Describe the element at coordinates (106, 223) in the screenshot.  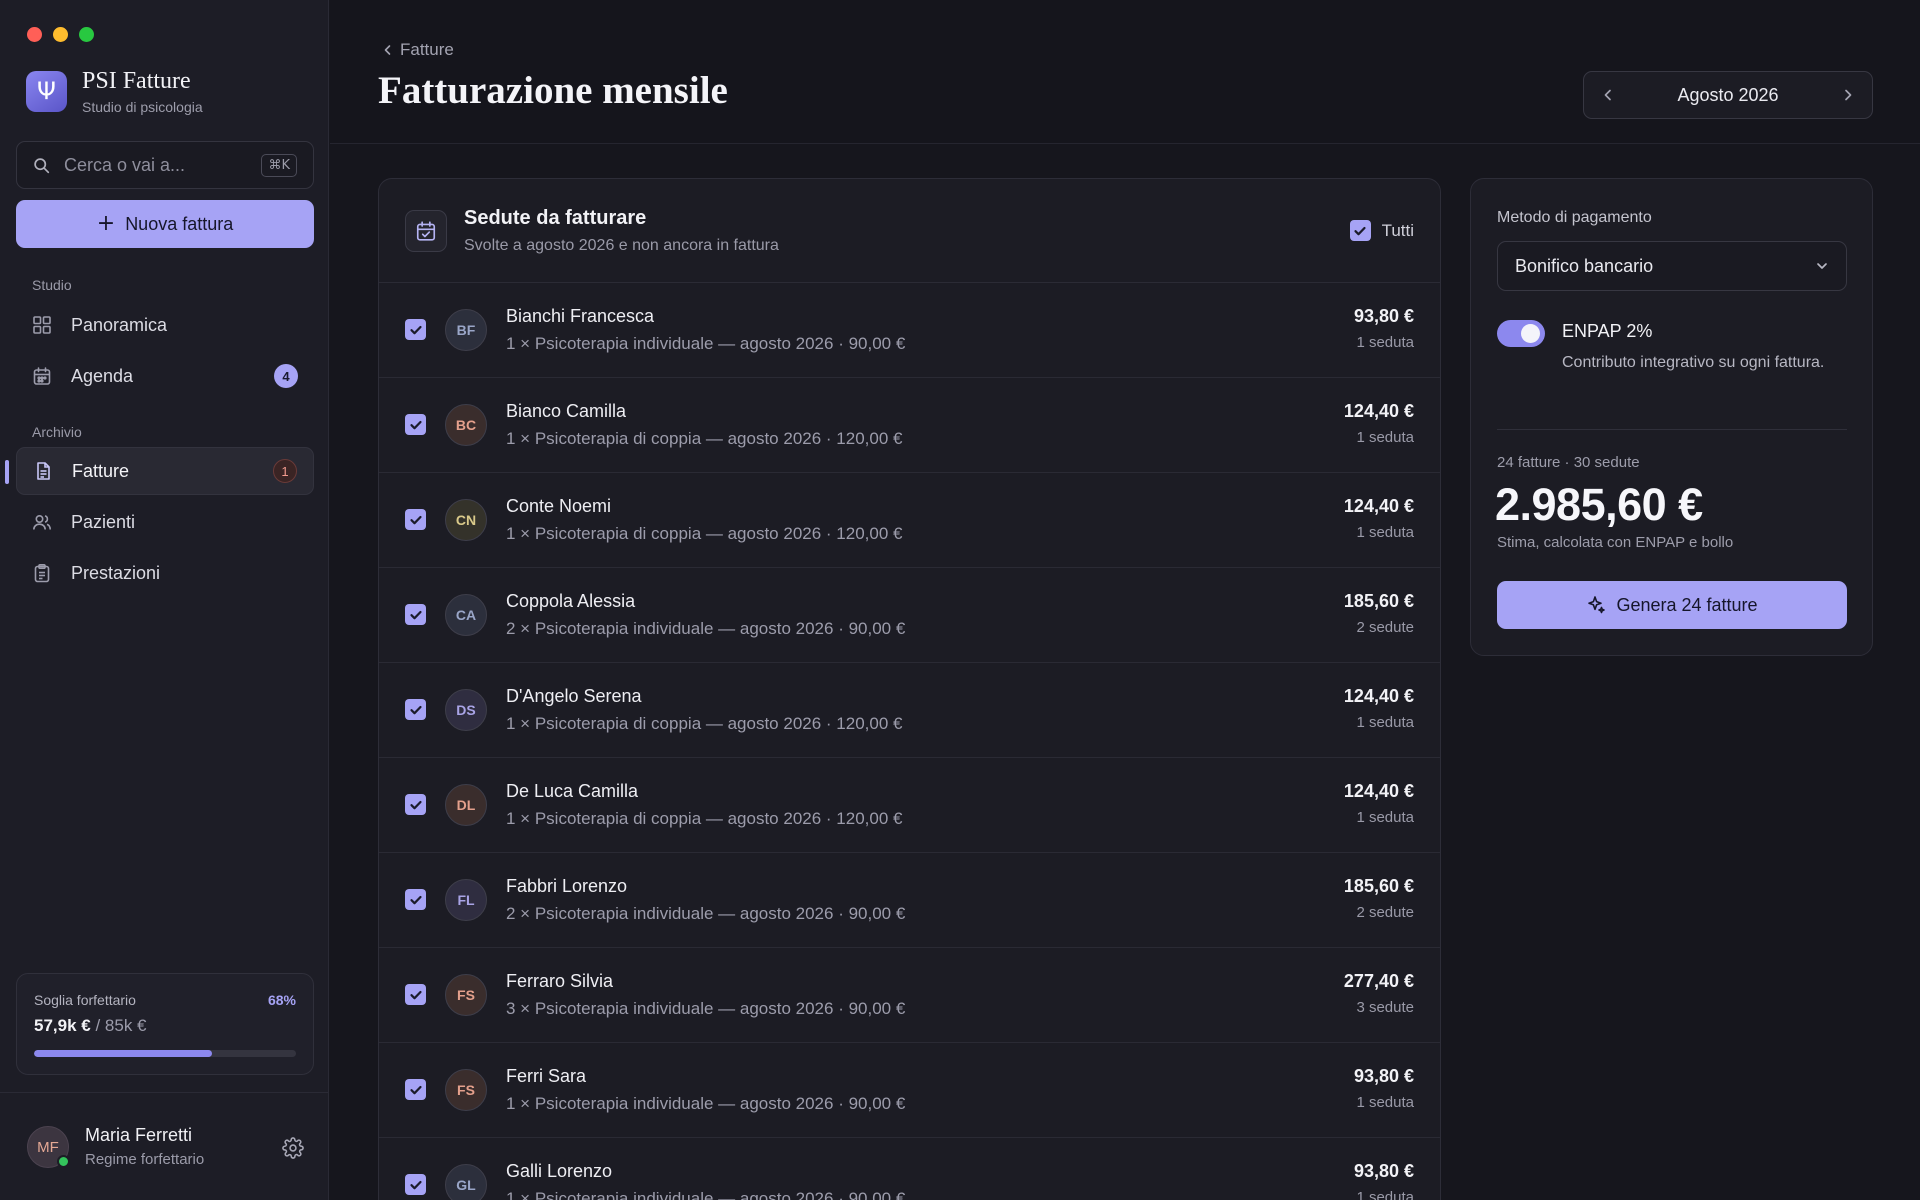
I see `plus-icon: +` at that location.